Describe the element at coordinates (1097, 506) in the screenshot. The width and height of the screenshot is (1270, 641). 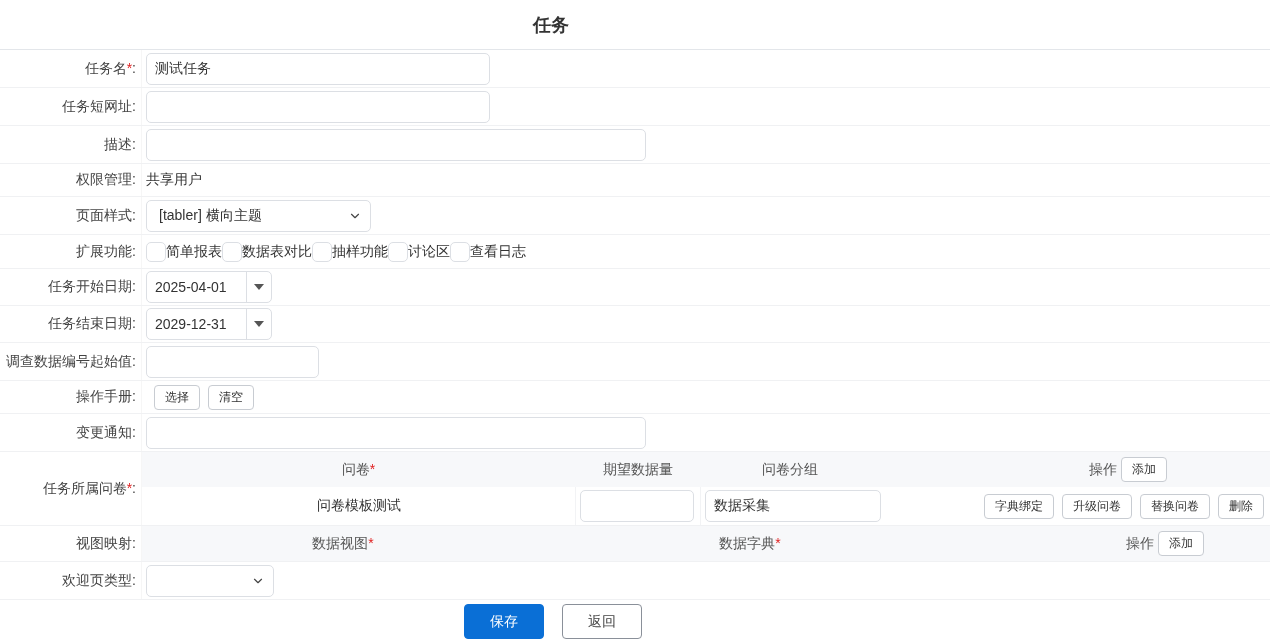
I see `row-action-button: 升级问卷` at that location.